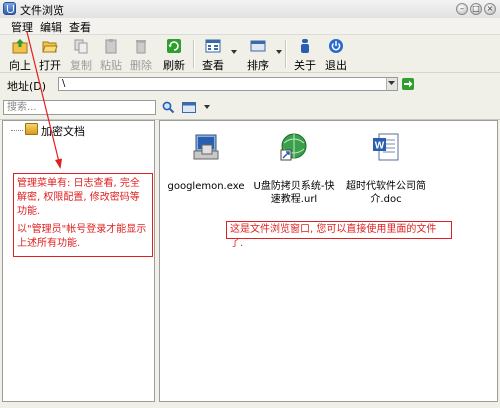 Image resolution: width=500 pixels, height=408 pixels. What do you see at coordinates (250, 405) in the screenshot?
I see `status-bar` at bounding box center [250, 405].